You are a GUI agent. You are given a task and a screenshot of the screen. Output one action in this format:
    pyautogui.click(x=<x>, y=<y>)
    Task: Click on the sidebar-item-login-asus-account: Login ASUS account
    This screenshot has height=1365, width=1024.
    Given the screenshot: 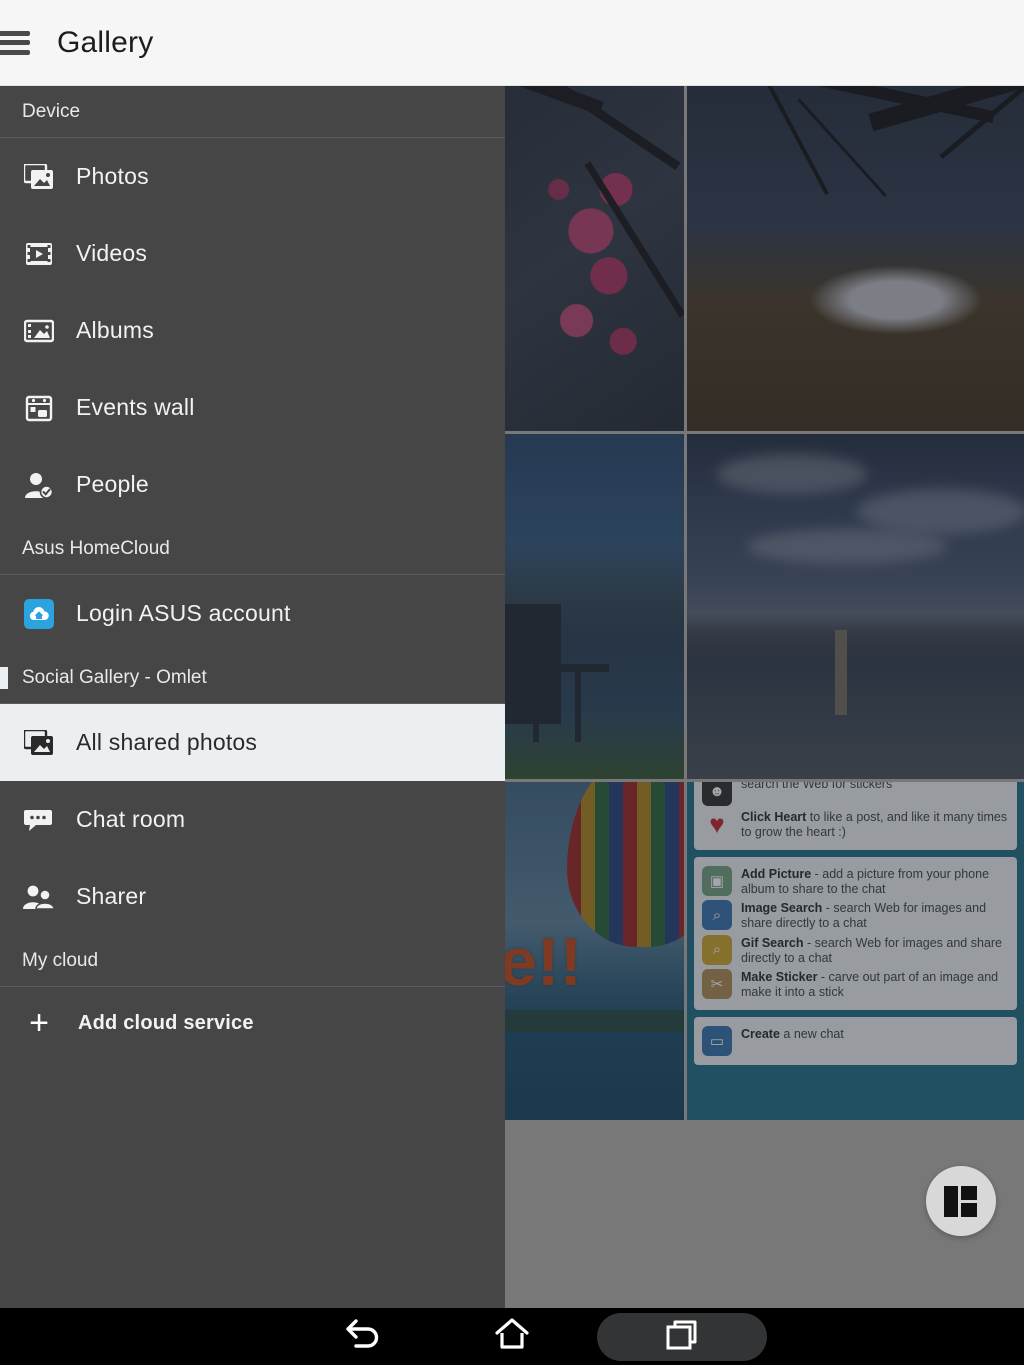 What is the action you would take?
    pyautogui.click(x=252, y=613)
    